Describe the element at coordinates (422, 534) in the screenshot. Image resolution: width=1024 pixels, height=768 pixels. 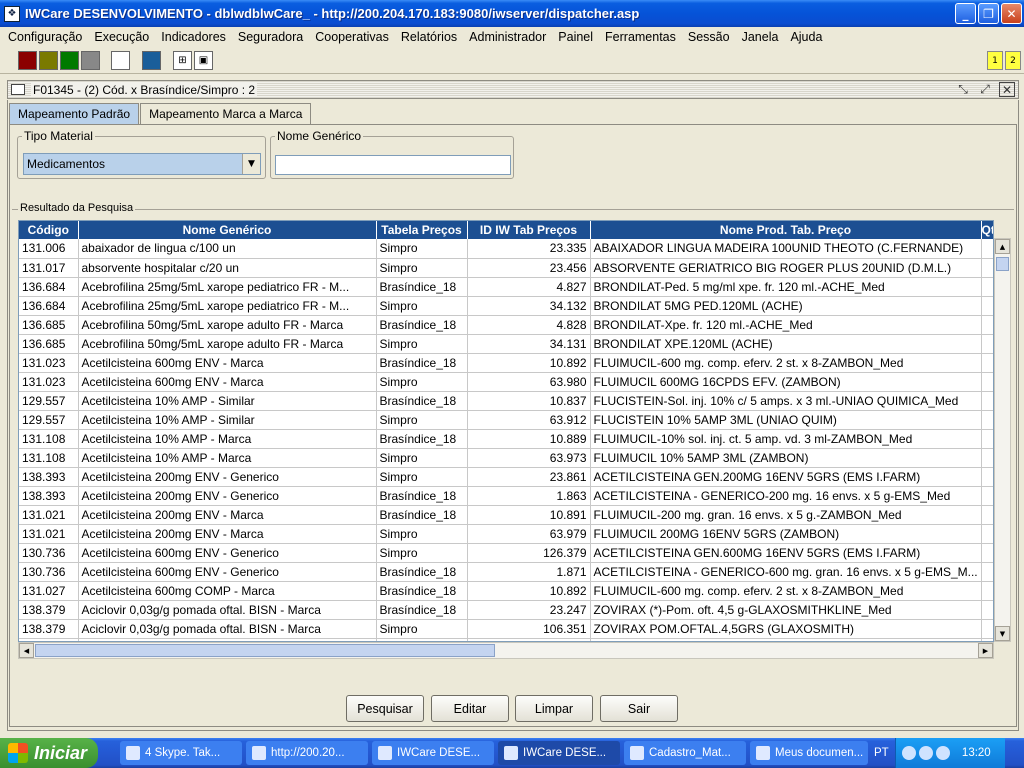
I see `cell-tabela-precos: Simpro` at that location.